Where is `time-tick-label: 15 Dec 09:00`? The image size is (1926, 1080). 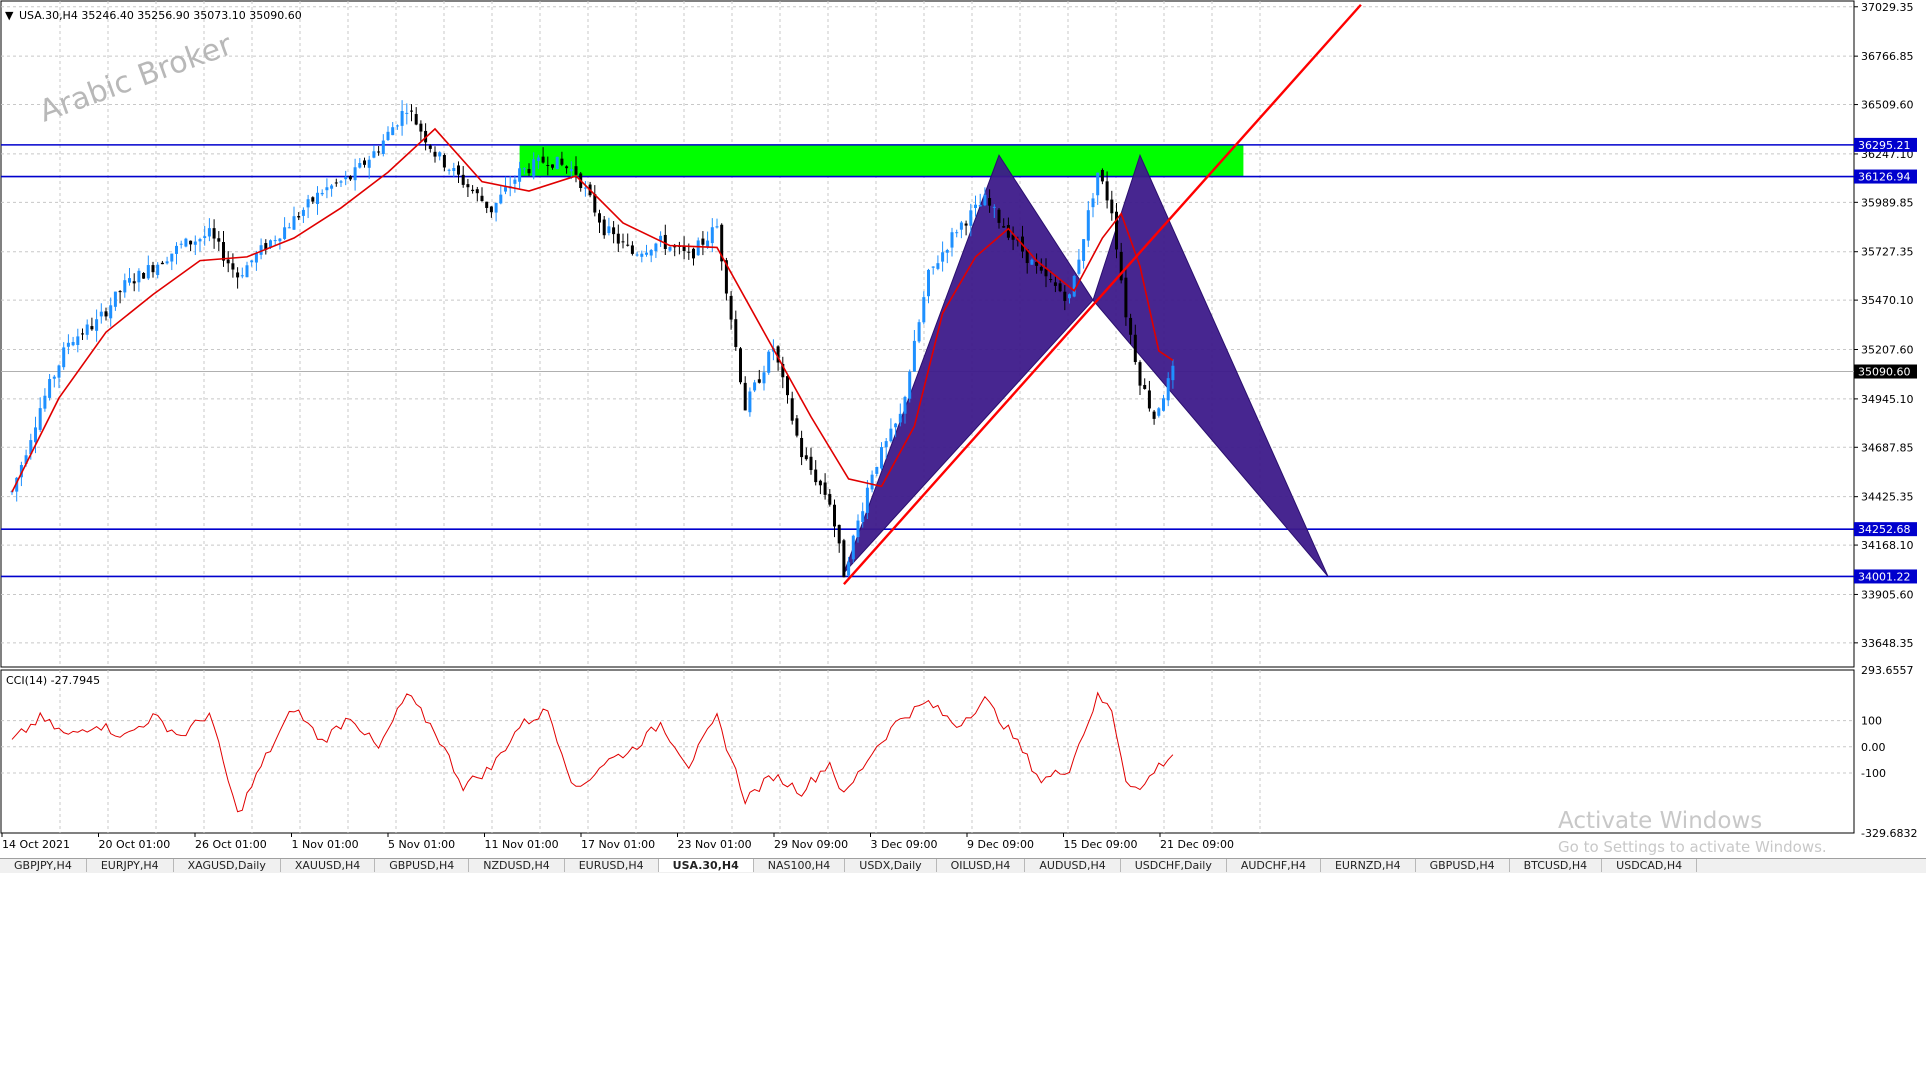
time-tick-label: 15 Dec 09:00 is located at coordinates (1101, 844).